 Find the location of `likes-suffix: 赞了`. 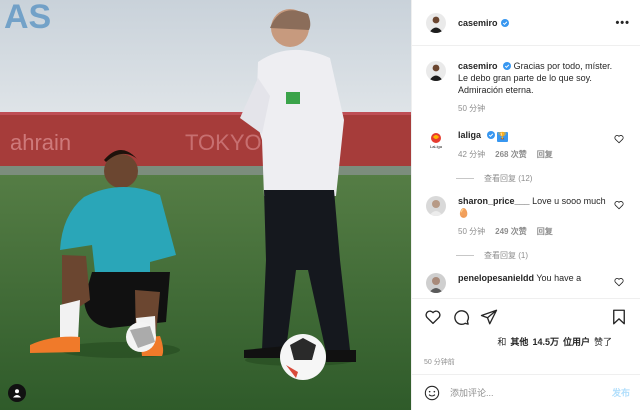

likes-suffix: 赞了 is located at coordinates (602, 342).